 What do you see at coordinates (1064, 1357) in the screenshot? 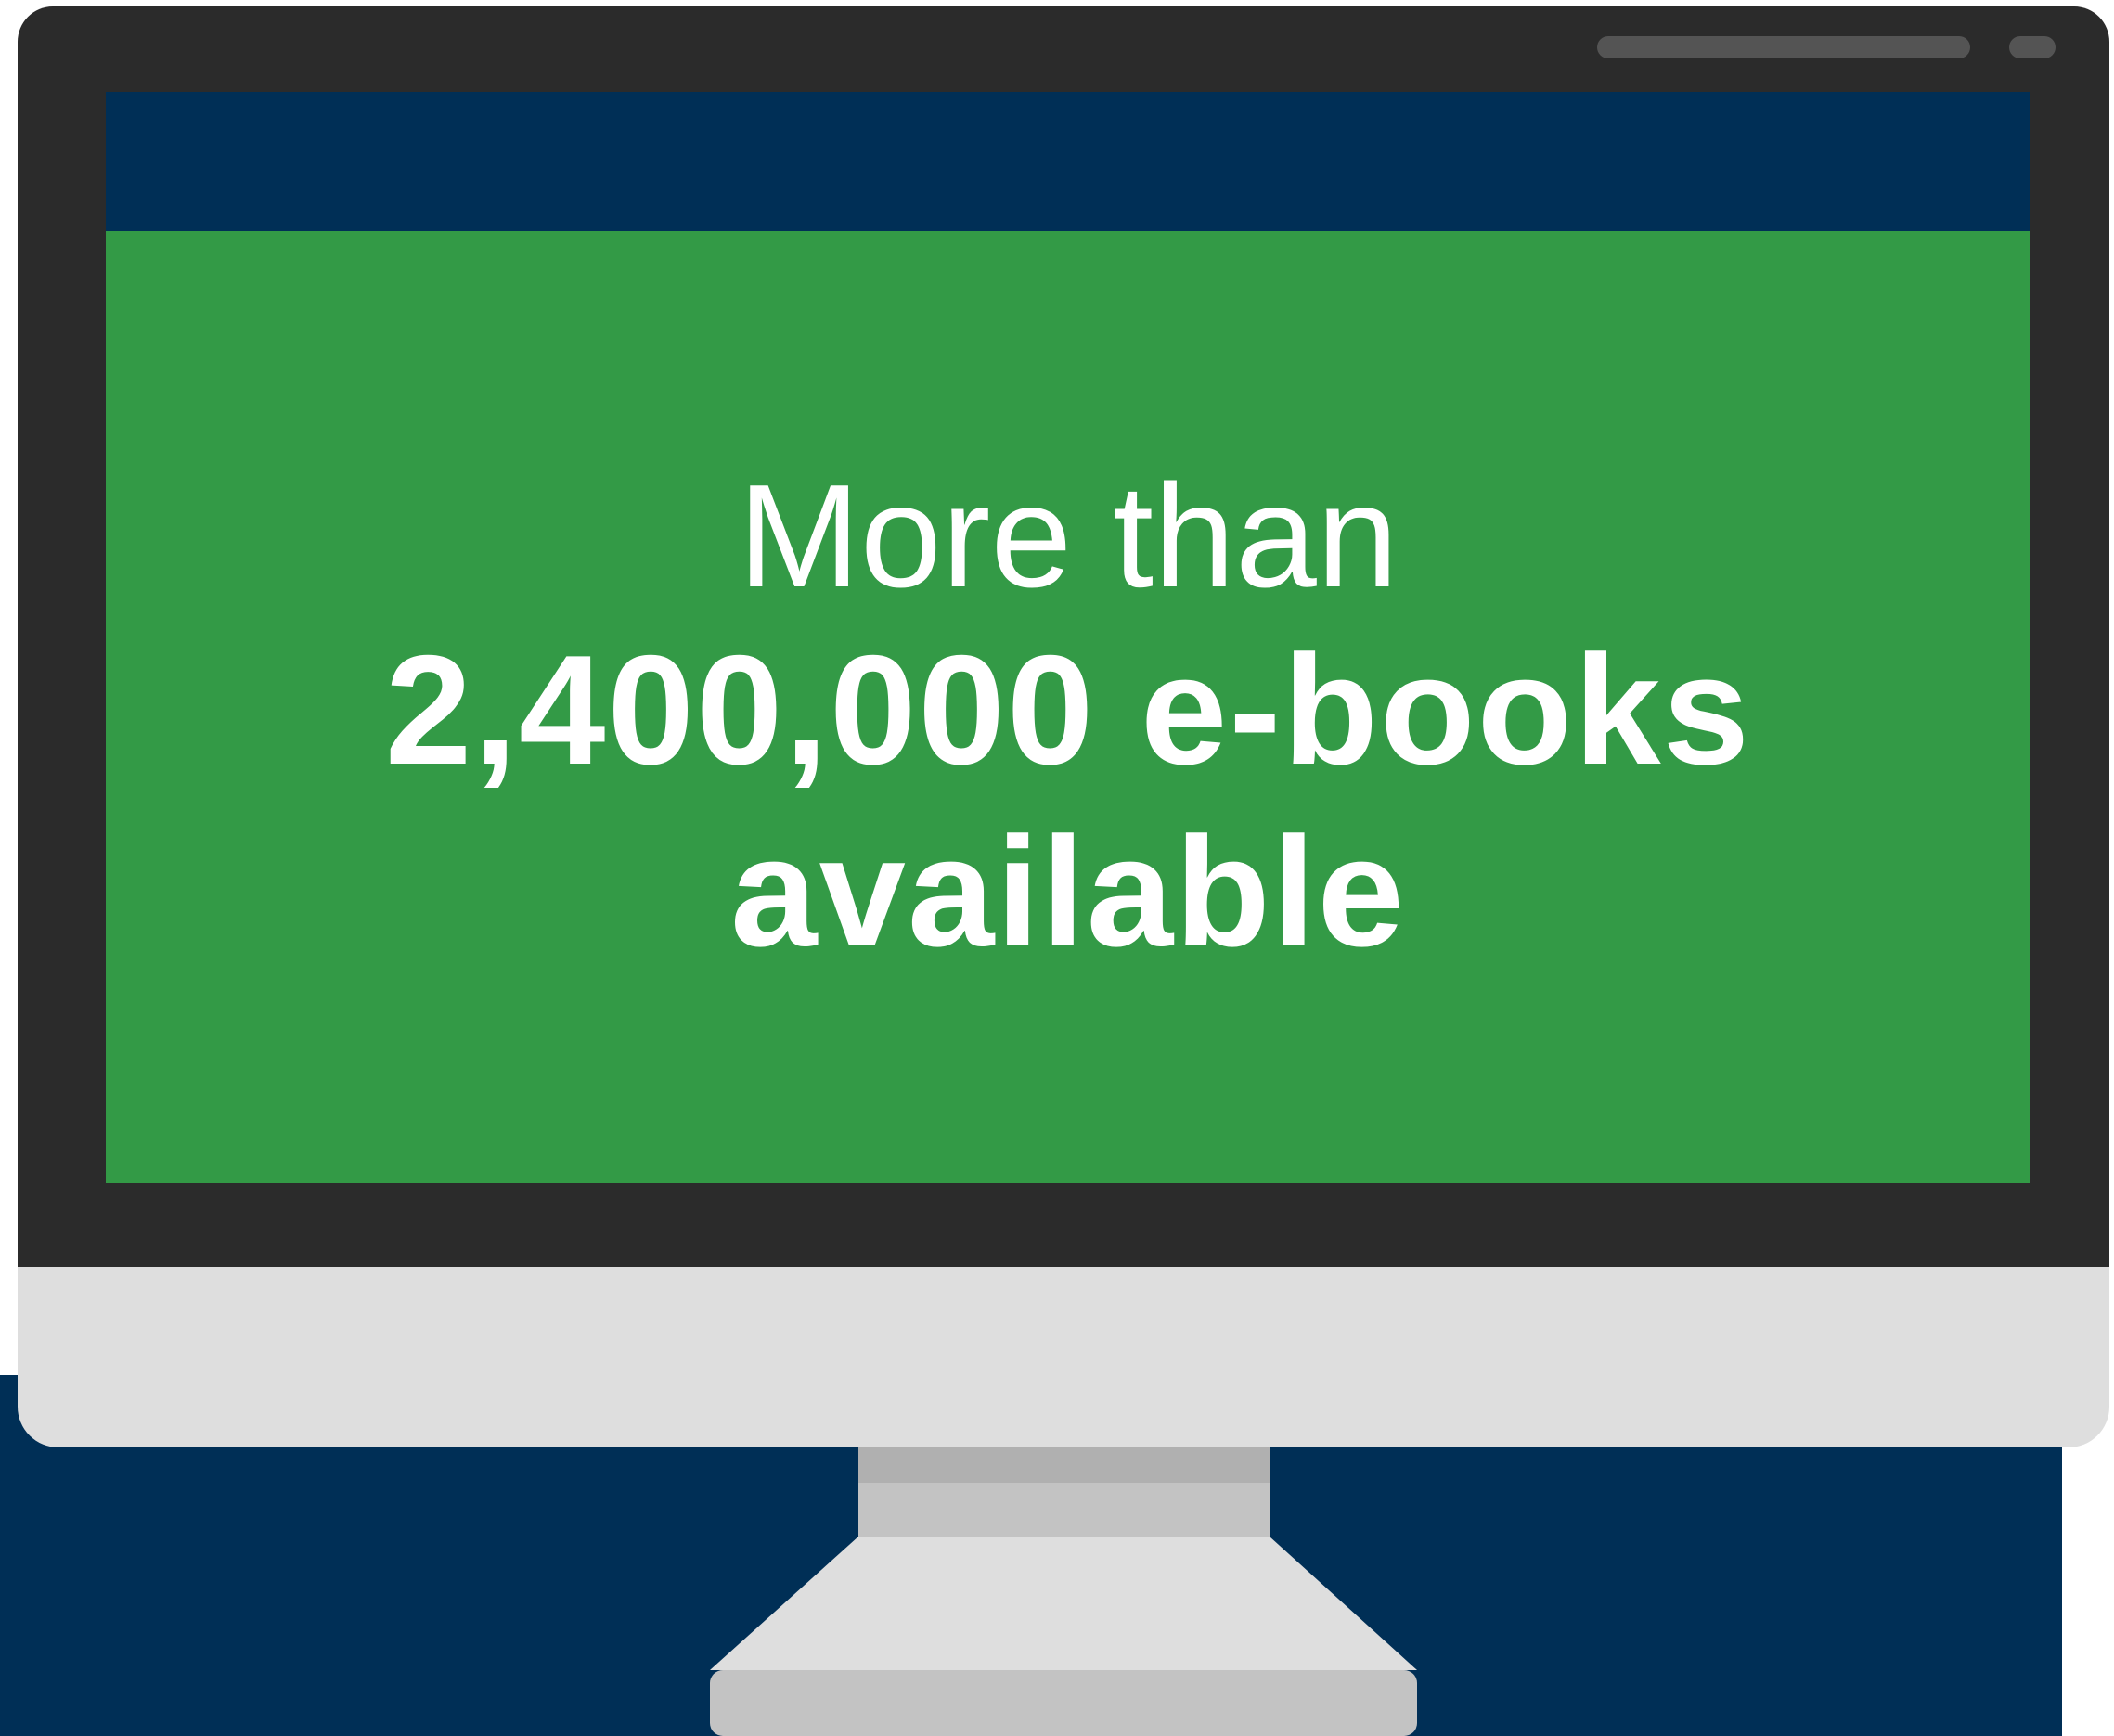
I see `monitor-chin` at bounding box center [1064, 1357].